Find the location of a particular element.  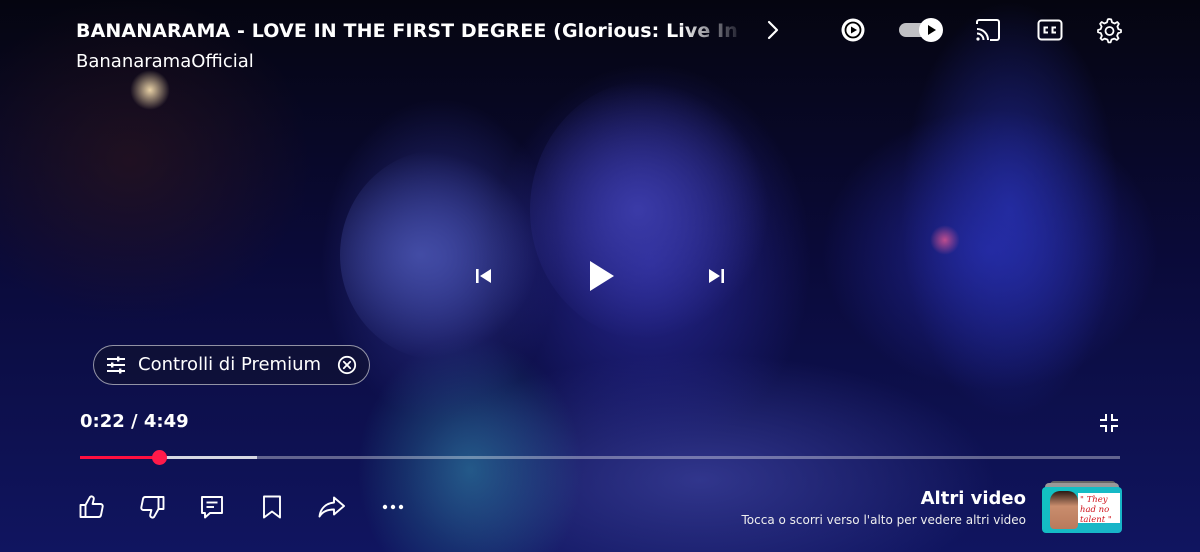

captions-icon is located at coordinates (1050, 30).